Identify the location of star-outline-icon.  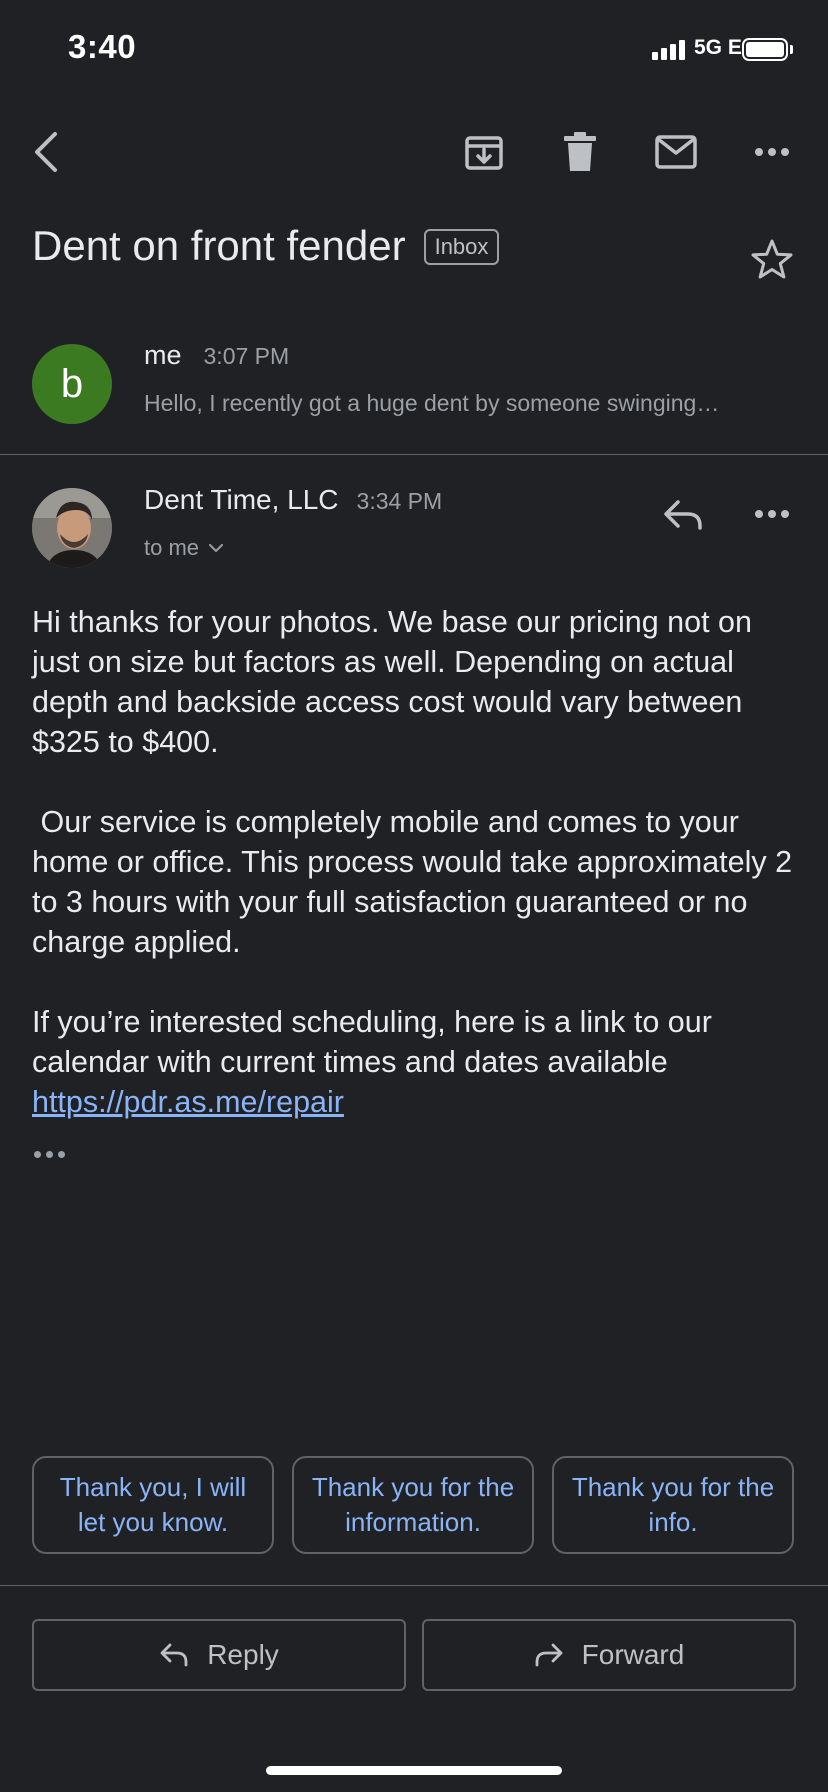
(772, 259).